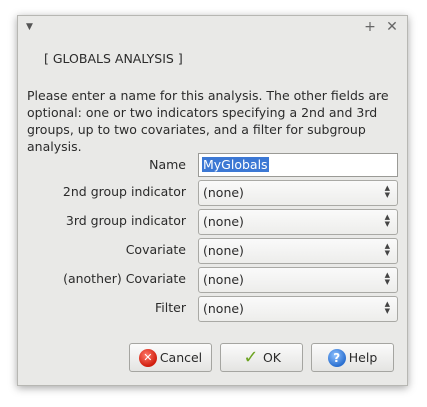  Describe the element at coordinates (223, 192) in the screenshot. I see `group2-select-value: (none)` at that location.